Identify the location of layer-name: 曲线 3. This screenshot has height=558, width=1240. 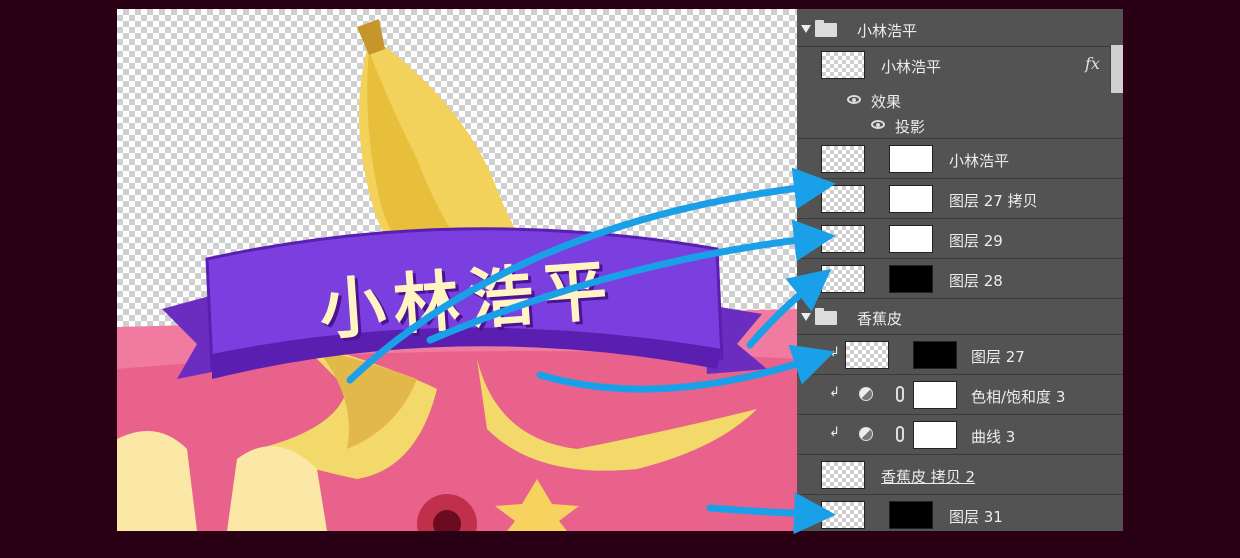
(993, 437).